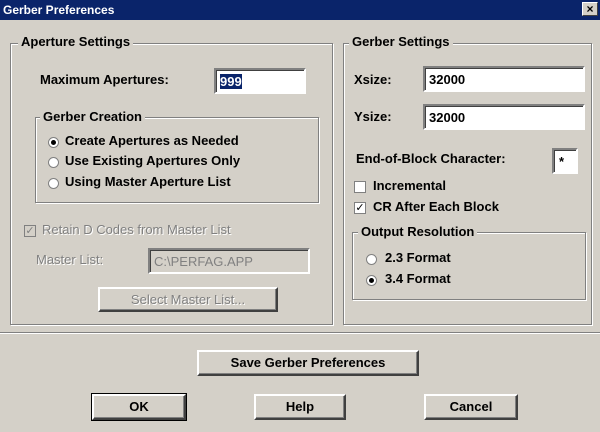  I want to click on window-title: Gerber Preferences, so click(59, 10).